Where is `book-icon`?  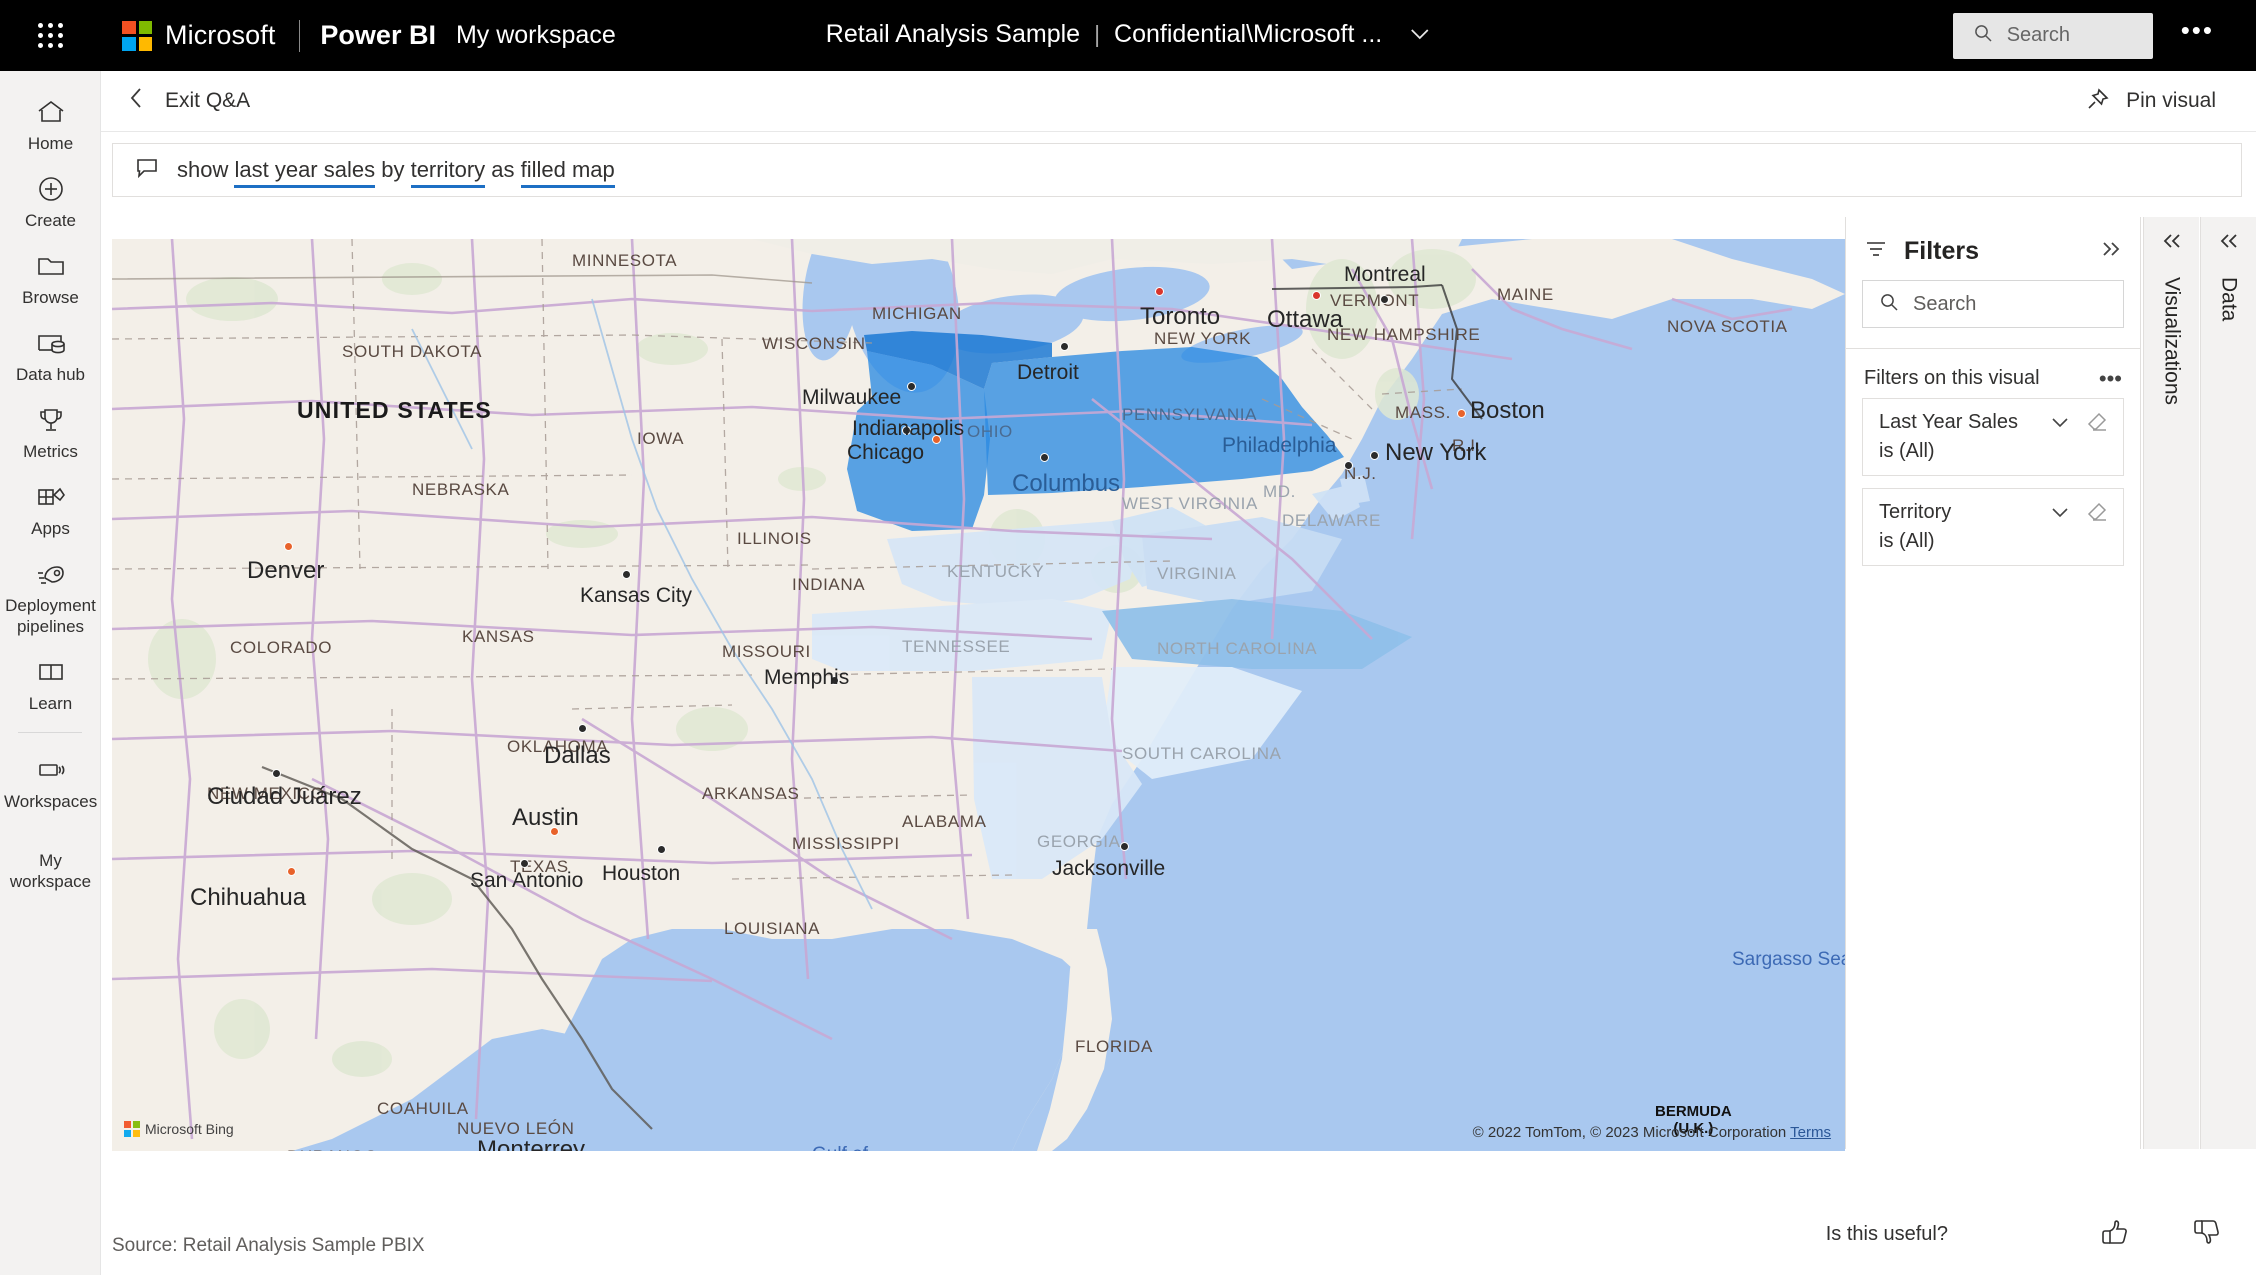 book-icon is located at coordinates (50, 672).